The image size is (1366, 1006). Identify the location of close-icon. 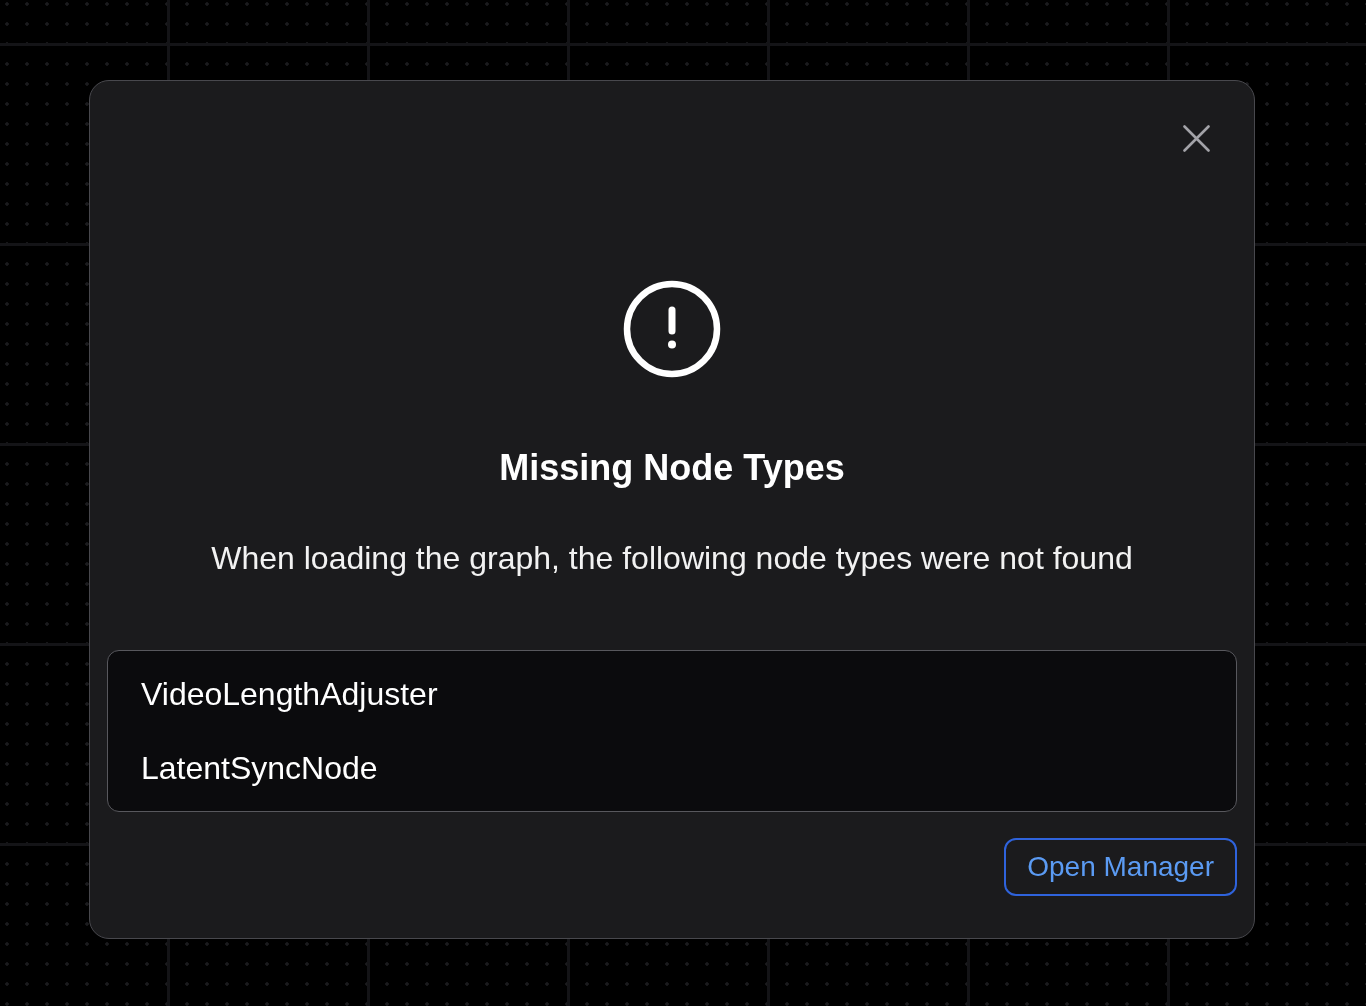
(1196, 138).